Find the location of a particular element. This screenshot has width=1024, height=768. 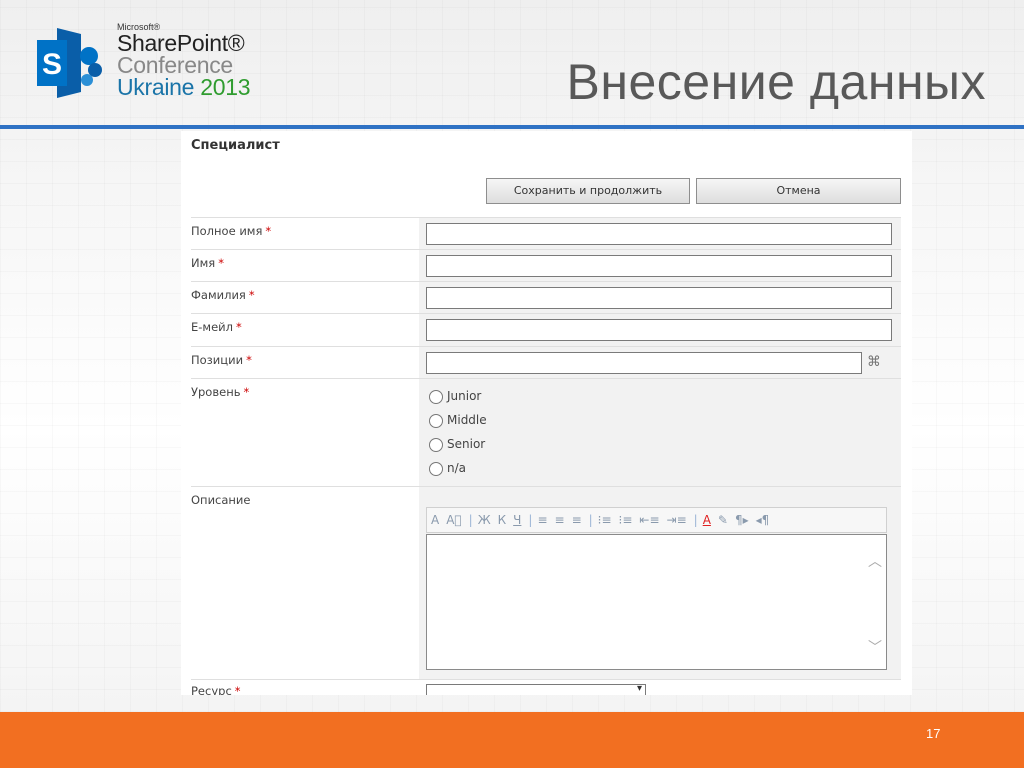

field-row-first-name: Имя * is located at coordinates (546, 265).